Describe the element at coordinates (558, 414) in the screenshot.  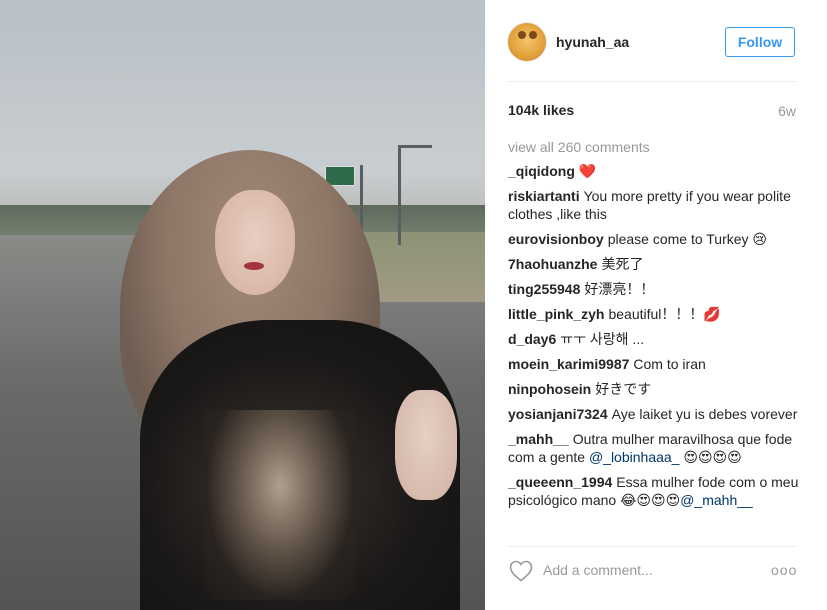
I see `comment-user: yosianjani7324` at that location.